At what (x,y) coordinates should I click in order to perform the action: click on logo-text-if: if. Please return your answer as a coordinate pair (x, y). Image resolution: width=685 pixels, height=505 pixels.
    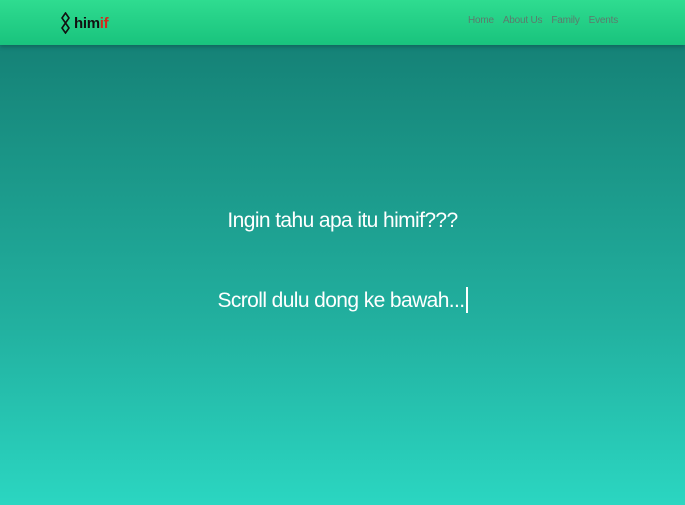
    Looking at the image, I should click on (104, 23).